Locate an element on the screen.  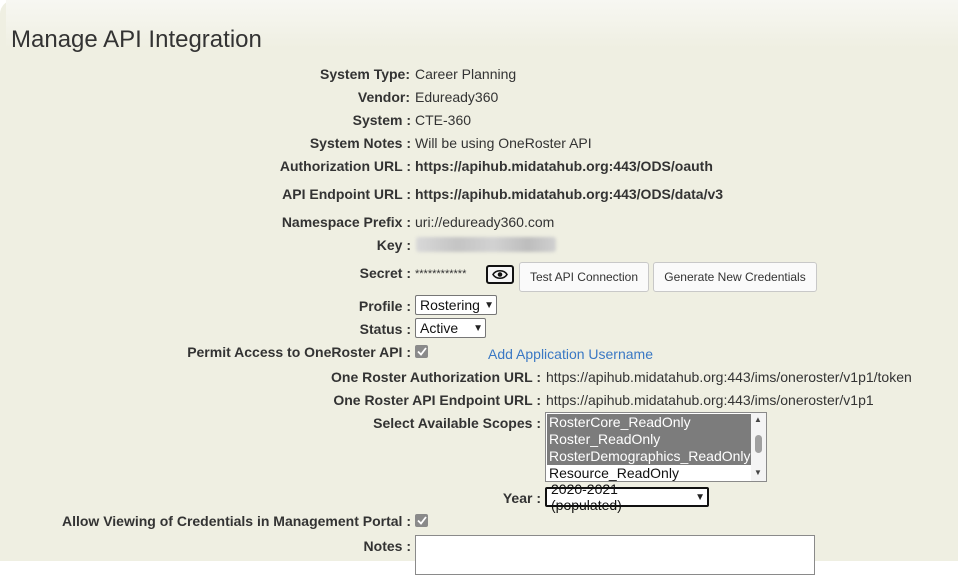
namespace-prefix-value: uri://eduready360.com is located at coordinates (485, 222).